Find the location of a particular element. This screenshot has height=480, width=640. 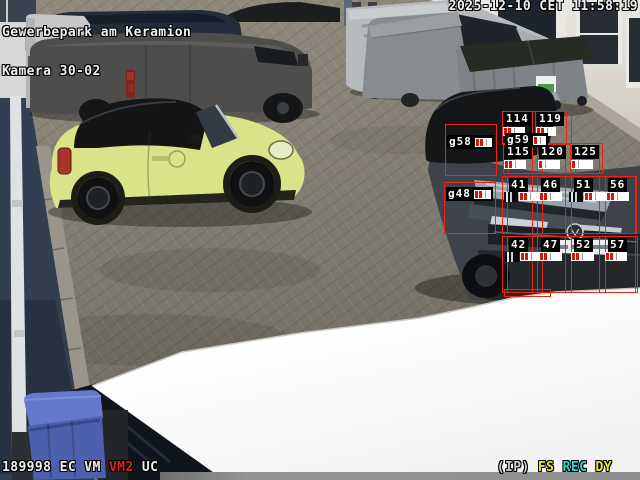

osd-timestamp: 2025-12-10 CET 11:58:19 is located at coordinates (543, 7).